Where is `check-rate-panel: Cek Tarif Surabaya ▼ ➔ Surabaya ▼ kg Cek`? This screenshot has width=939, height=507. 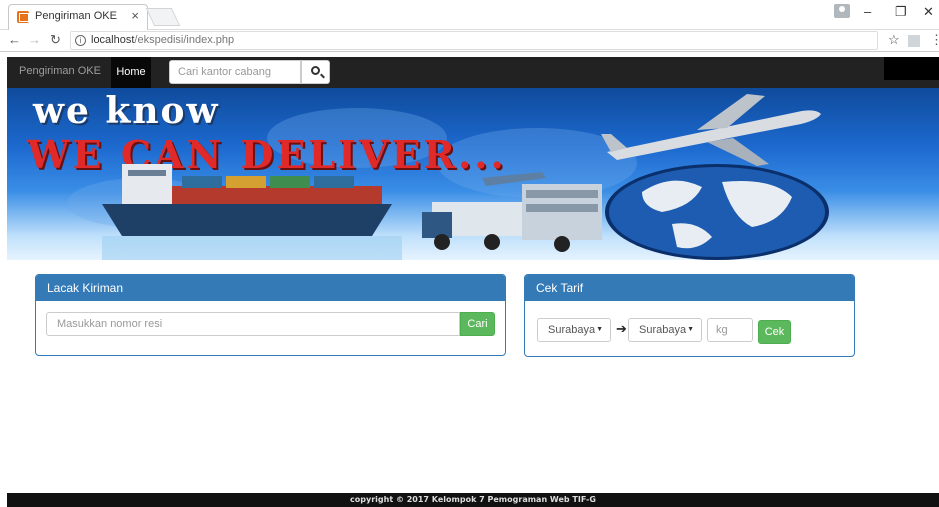
check-rate-panel: Cek Tarif Surabaya ▼ ➔ Surabaya ▼ kg Cek is located at coordinates (689, 315).